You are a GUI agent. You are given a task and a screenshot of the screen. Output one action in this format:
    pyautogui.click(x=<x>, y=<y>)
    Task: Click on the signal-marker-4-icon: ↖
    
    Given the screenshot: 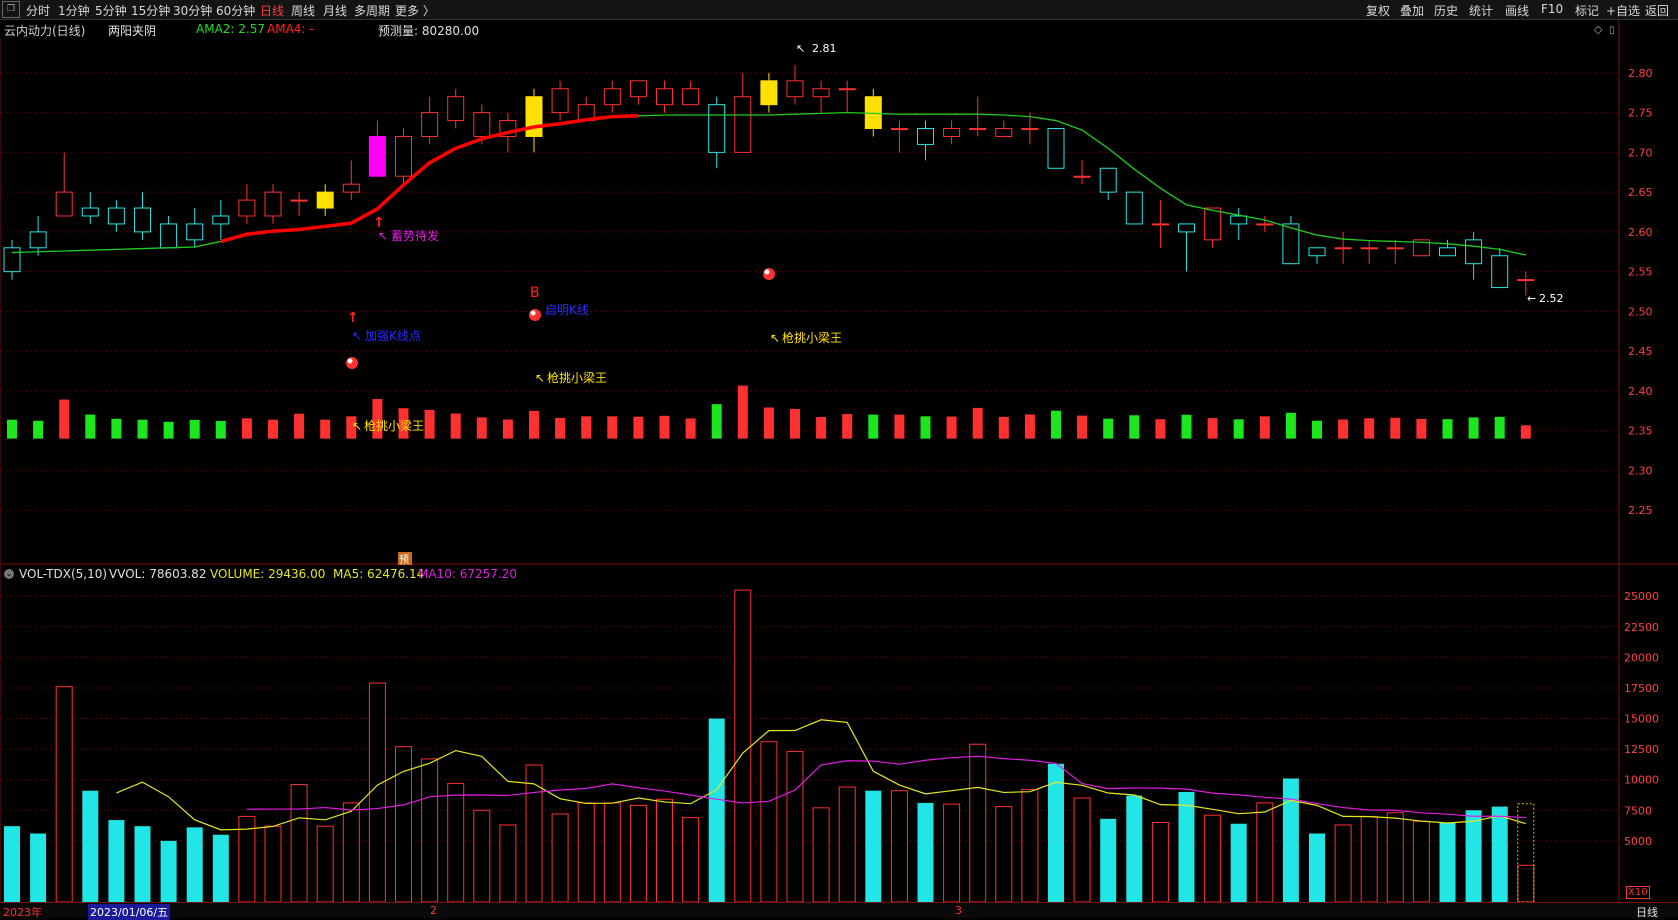 What is the action you would take?
    pyautogui.click(x=540, y=378)
    